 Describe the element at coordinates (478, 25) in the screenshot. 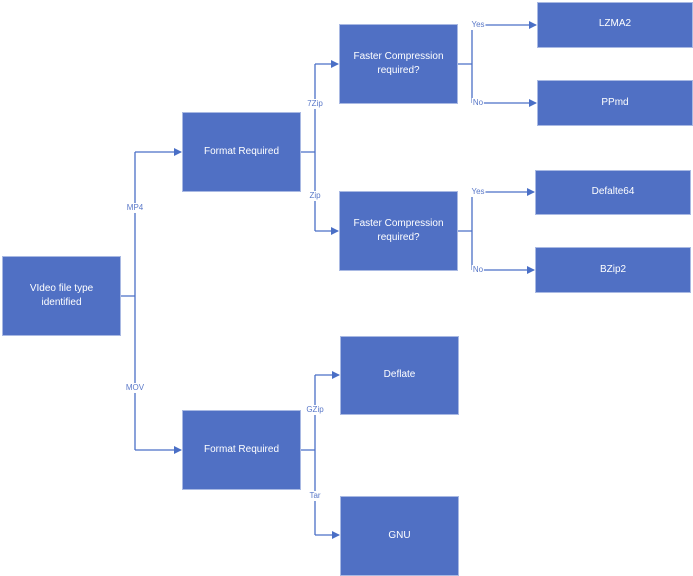

I see `edge-label-yes-7zip: Yes` at that location.